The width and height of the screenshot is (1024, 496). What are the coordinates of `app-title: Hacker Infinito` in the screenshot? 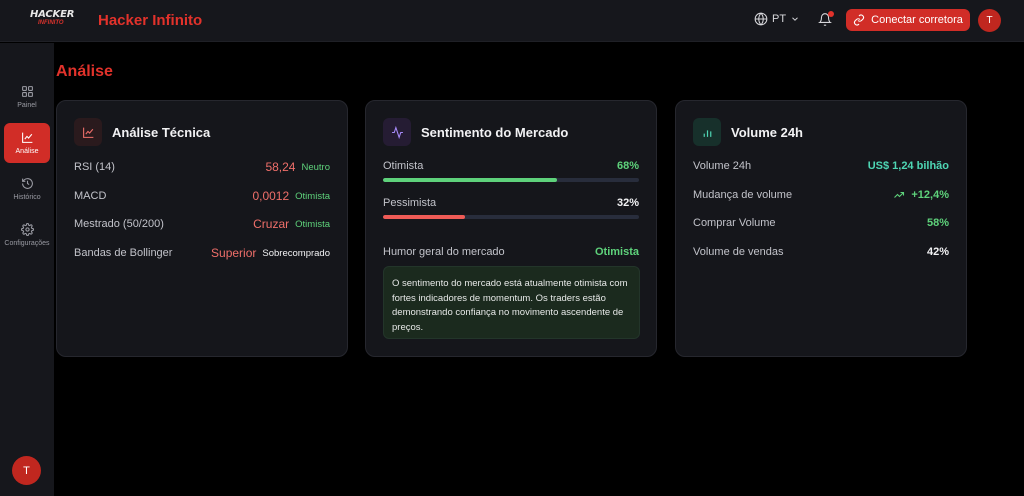 It's located at (150, 20).